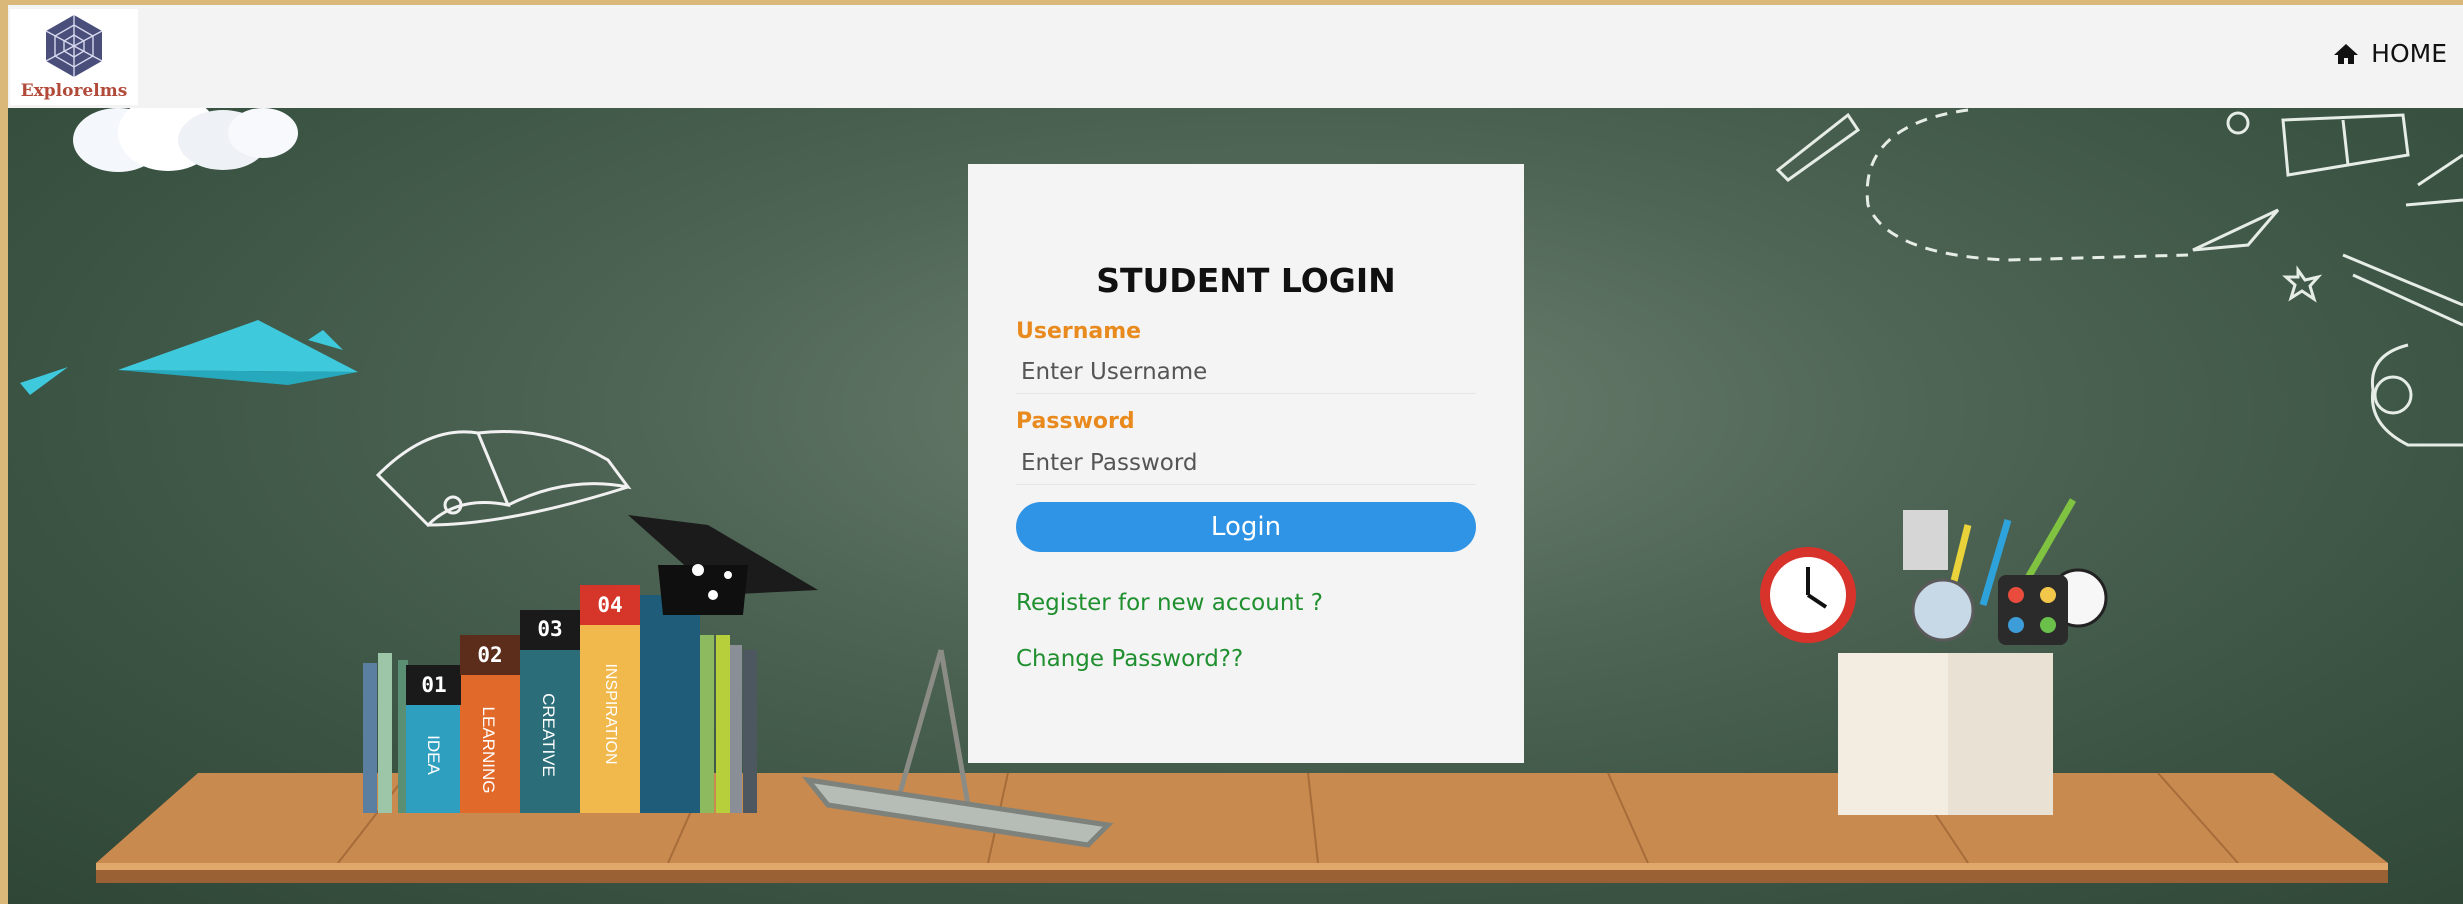  What do you see at coordinates (1246, 527) in the screenshot?
I see `login-button: Login` at bounding box center [1246, 527].